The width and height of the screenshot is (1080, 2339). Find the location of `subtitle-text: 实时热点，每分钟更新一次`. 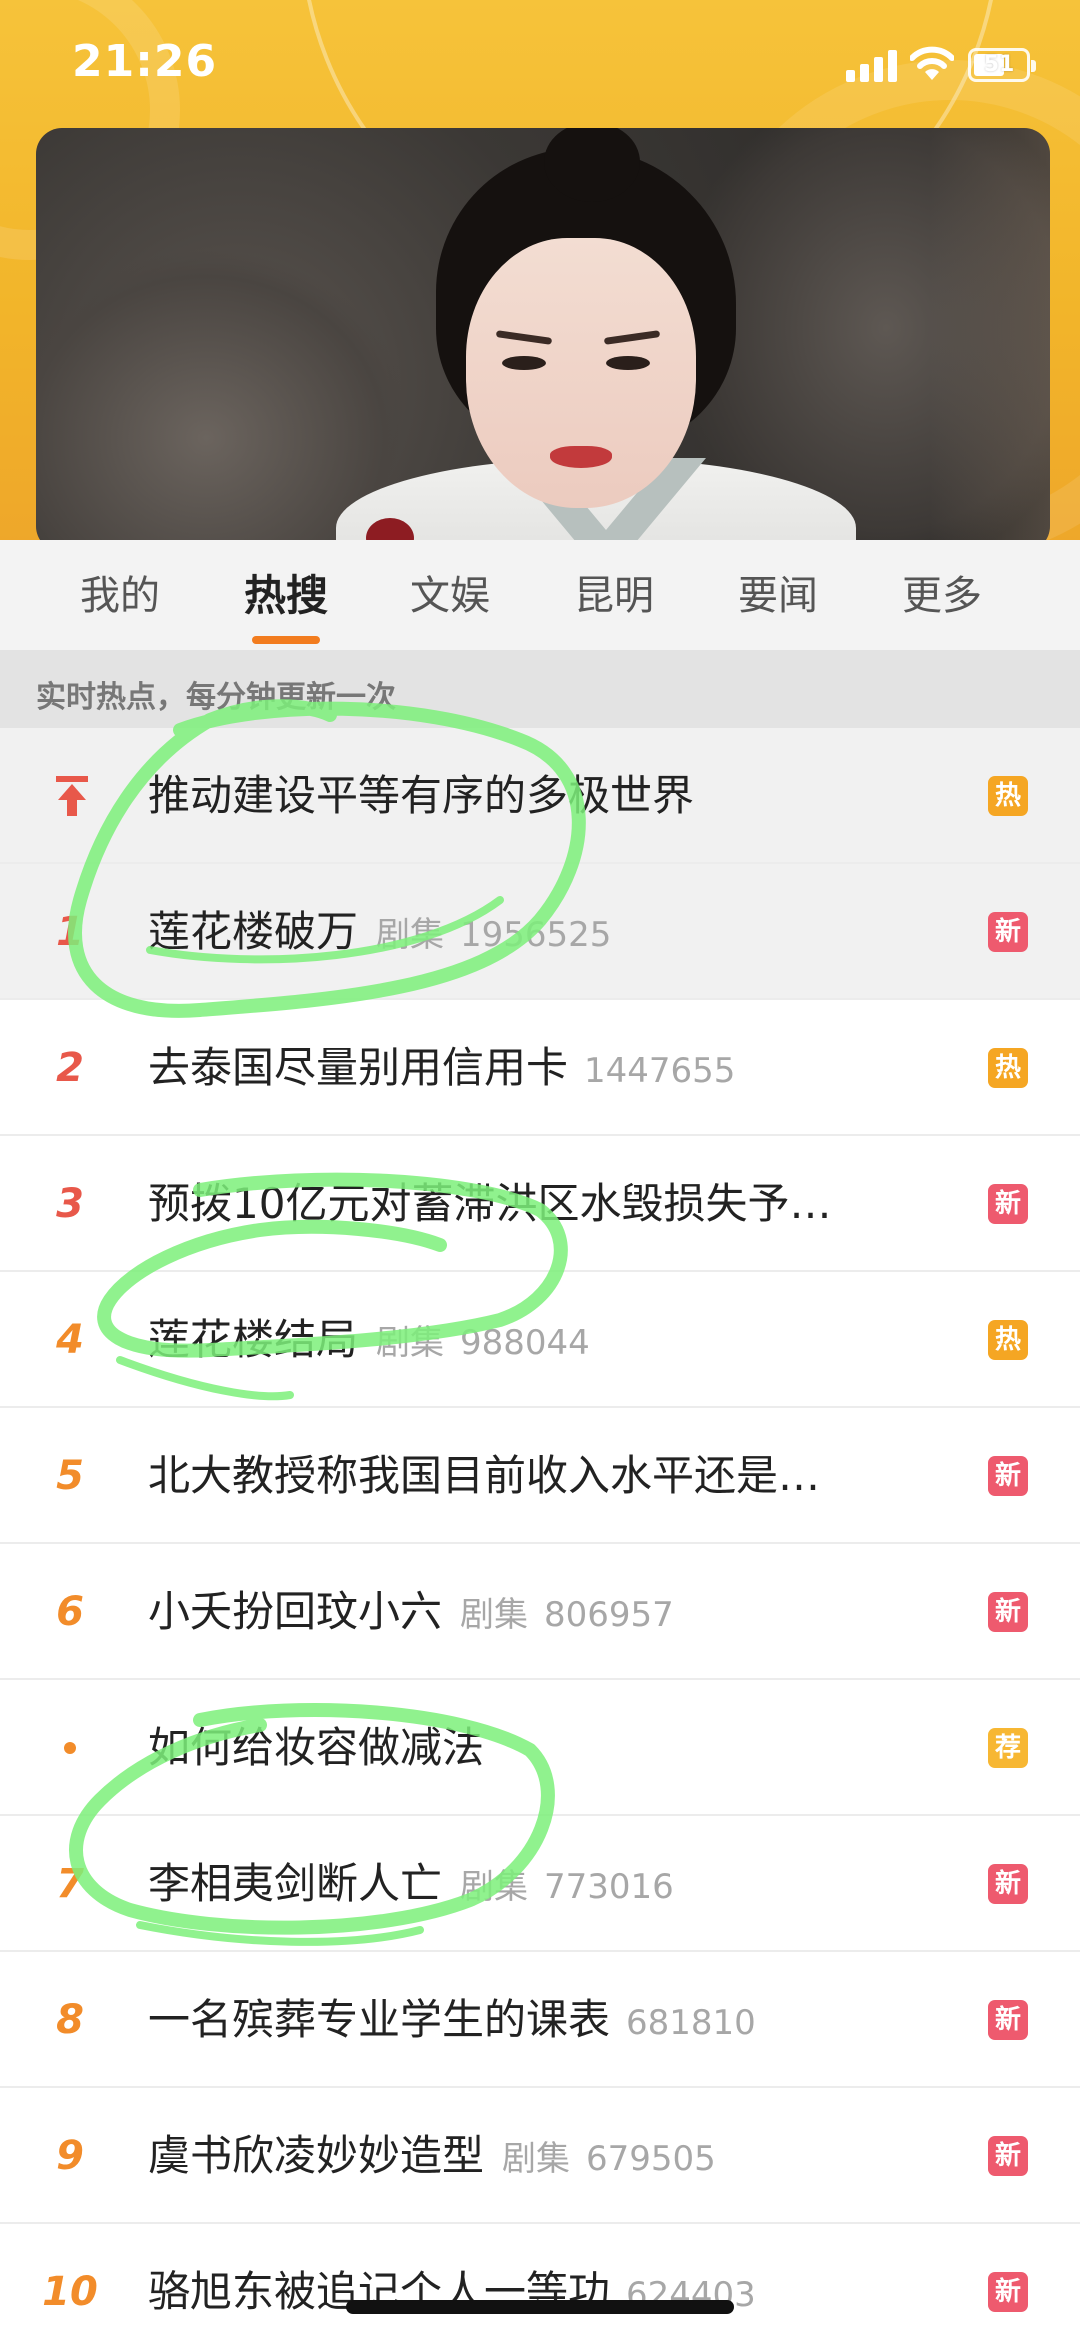

subtitle-text: 实时热点，每分钟更新一次 is located at coordinates (216, 697).